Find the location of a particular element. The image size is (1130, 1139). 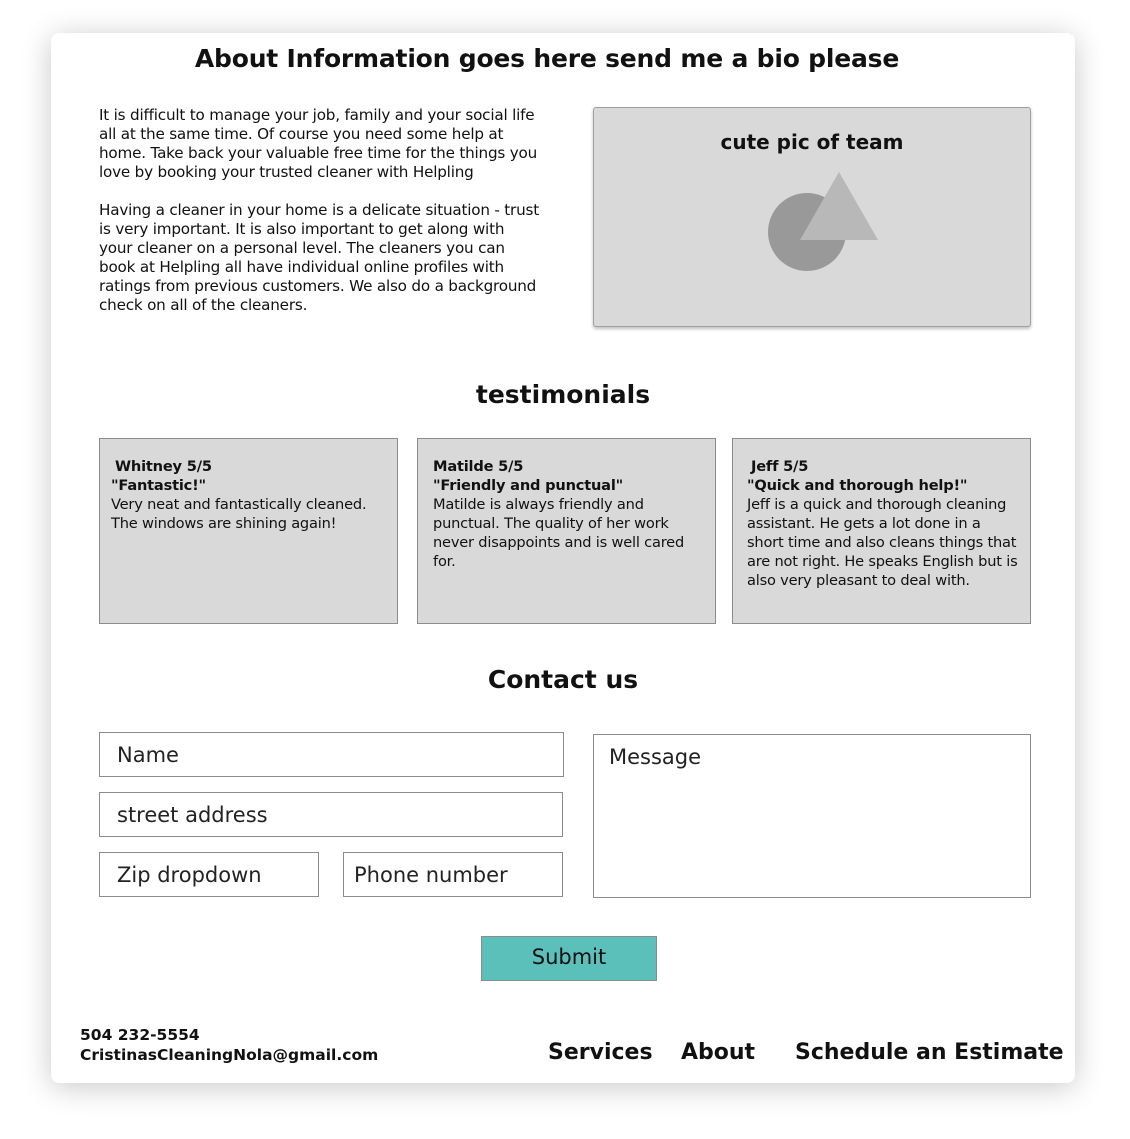

testimonial-name-rating: Matilde 5/5 is located at coordinates (478, 466).